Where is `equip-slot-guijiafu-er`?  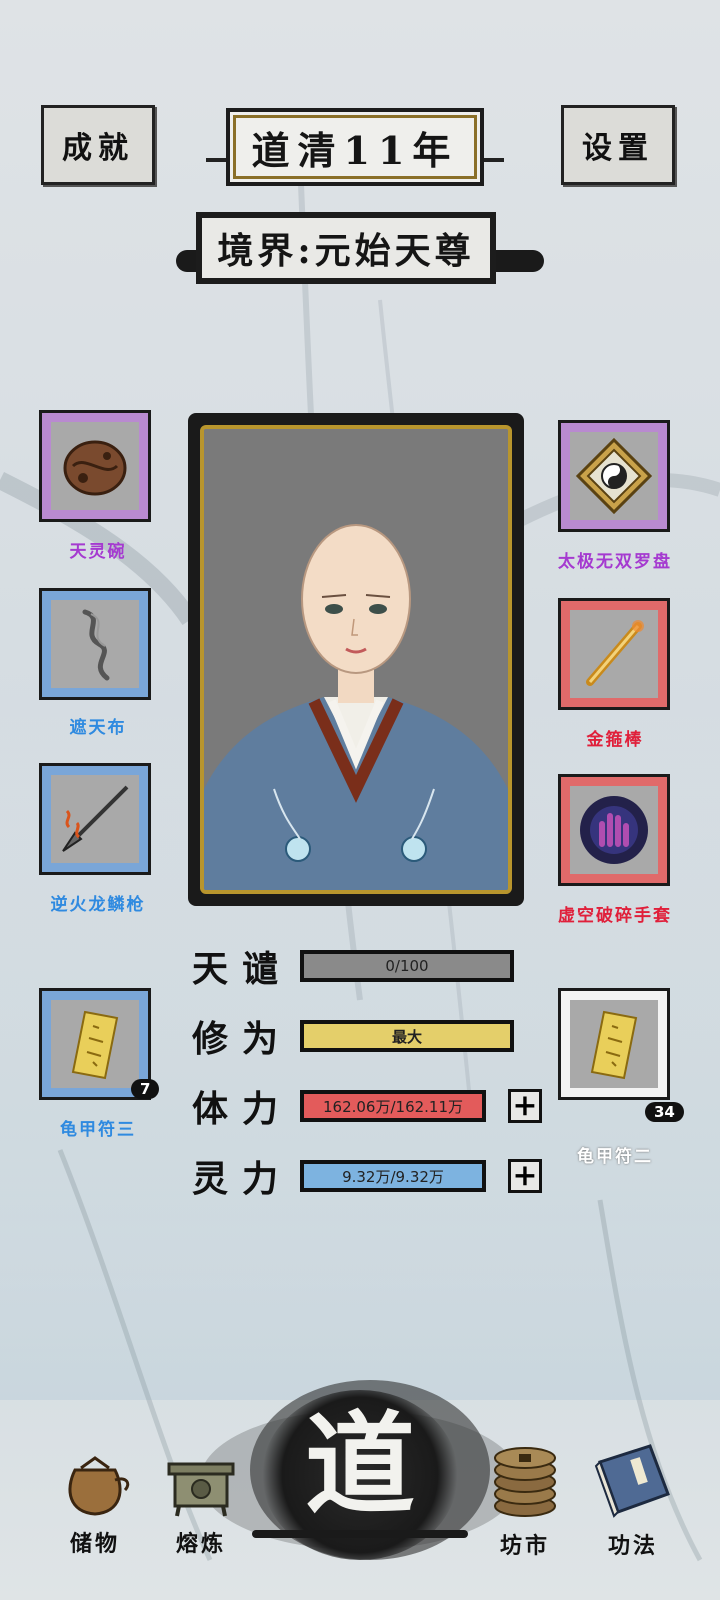 equip-slot-guijiafu-er is located at coordinates (614, 1044).